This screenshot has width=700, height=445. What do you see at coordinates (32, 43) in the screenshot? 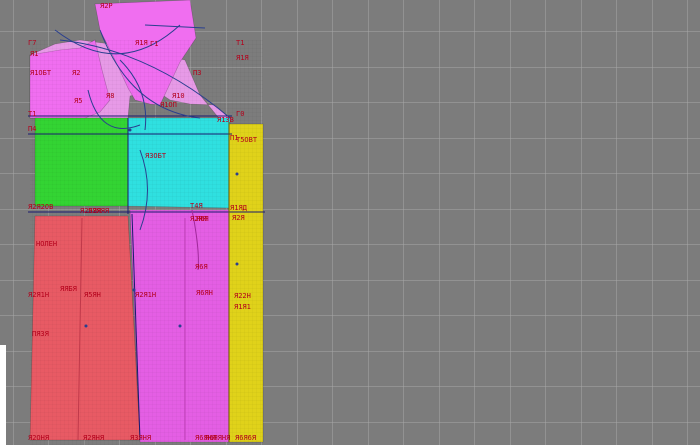
I see `point-label: Г7` at bounding box center [32, 43].